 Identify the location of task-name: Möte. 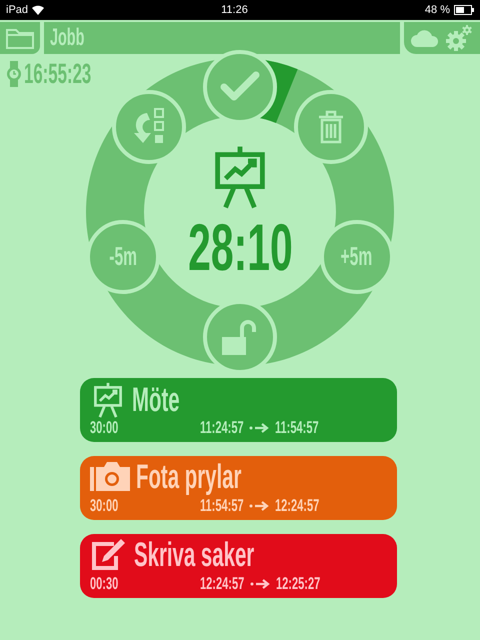
(156, 400).